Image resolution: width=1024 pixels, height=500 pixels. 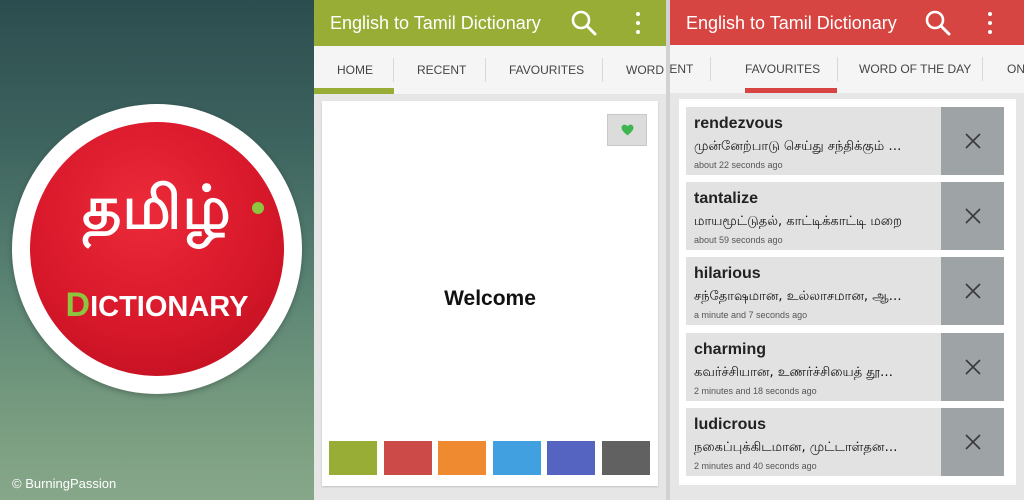 What do you see at coordinates (626, 458) in the screenshot?
I see `theme-swatch-gray` at bounding box center [626, 458].